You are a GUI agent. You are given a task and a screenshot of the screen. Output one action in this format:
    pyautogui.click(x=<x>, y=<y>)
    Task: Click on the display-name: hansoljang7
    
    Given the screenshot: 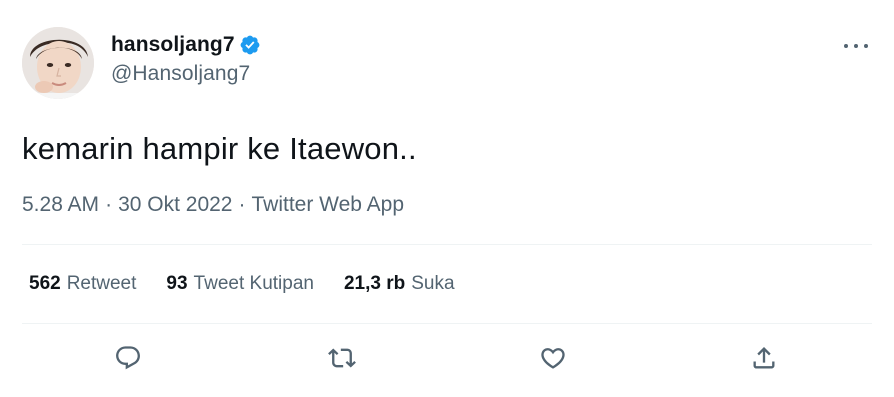 What is the action you would take?
    pyautogui.click(x=173, y=45)
    